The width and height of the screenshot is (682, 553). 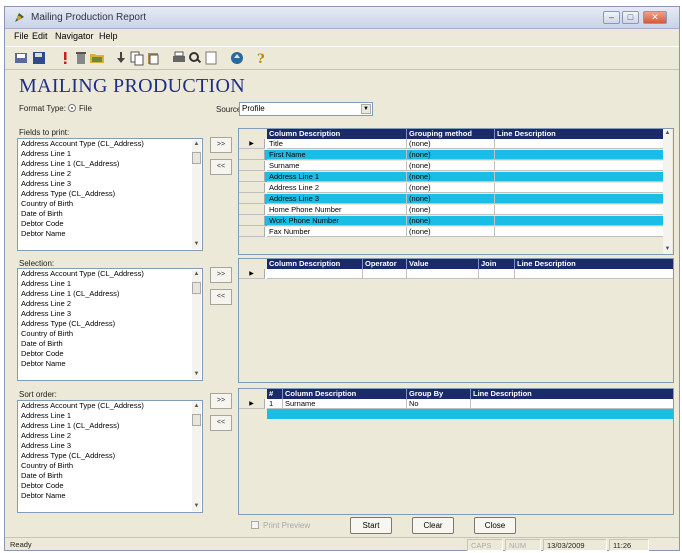 What do you see at coordinates (439, 404) in the screenshot?
I see `table-cell: No` at bounding box center [439, 404].